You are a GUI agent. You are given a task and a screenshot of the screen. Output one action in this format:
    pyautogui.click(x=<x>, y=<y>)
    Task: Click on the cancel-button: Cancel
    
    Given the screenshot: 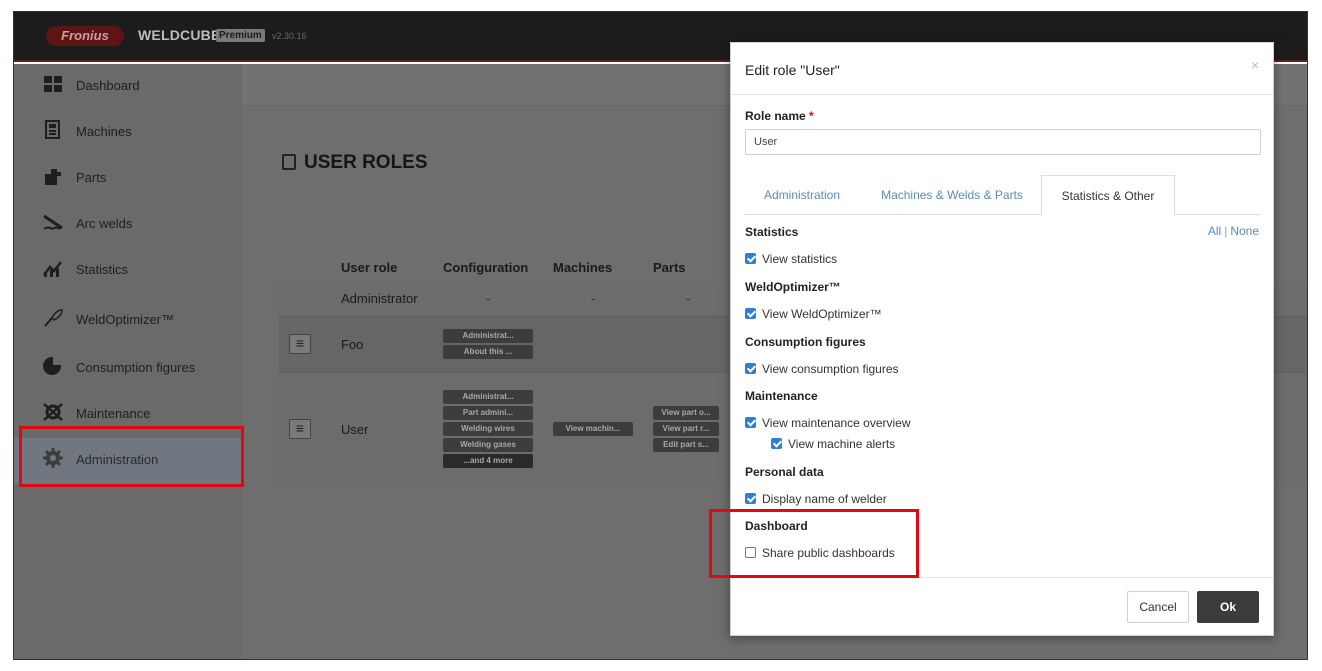 What is the action you would take?
    pyautogui.click(x=1158, y=607)
    